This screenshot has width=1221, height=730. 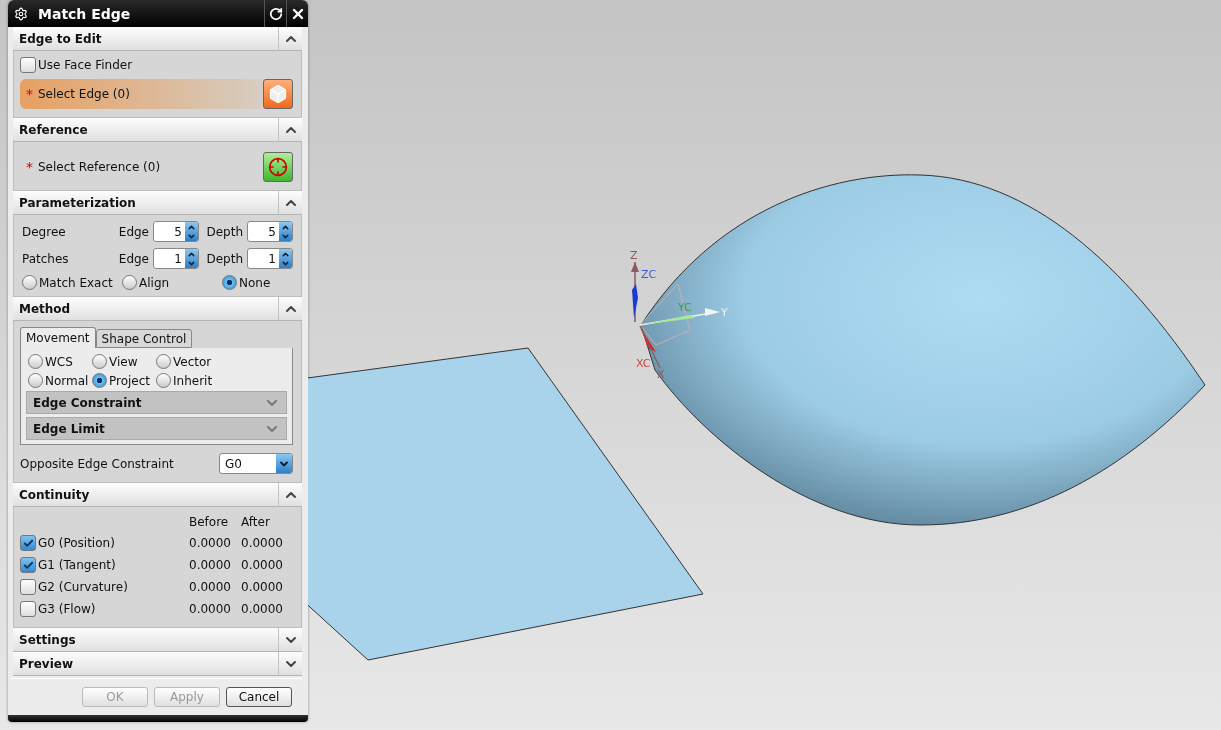 What do you see at coordinates (246, 282) in the screenshot?
I see `radio-option: None` at bounding box center [246, 282].